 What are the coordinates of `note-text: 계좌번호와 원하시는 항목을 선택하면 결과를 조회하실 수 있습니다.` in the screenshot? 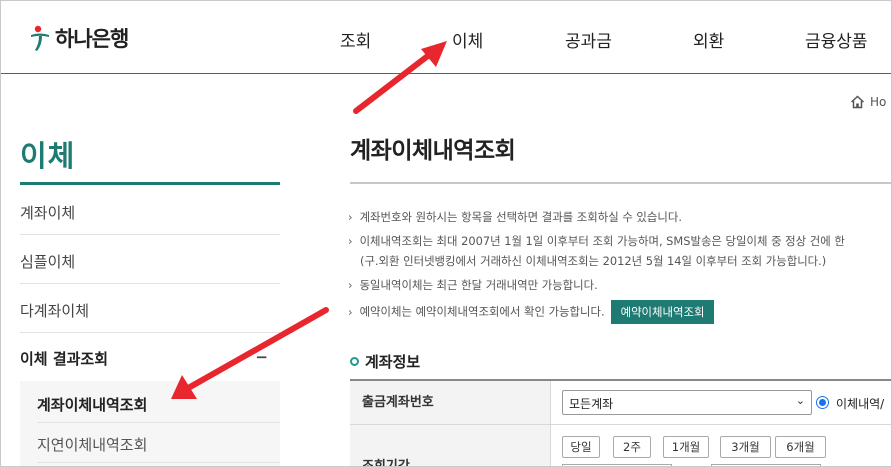 It's located at (520, 217).